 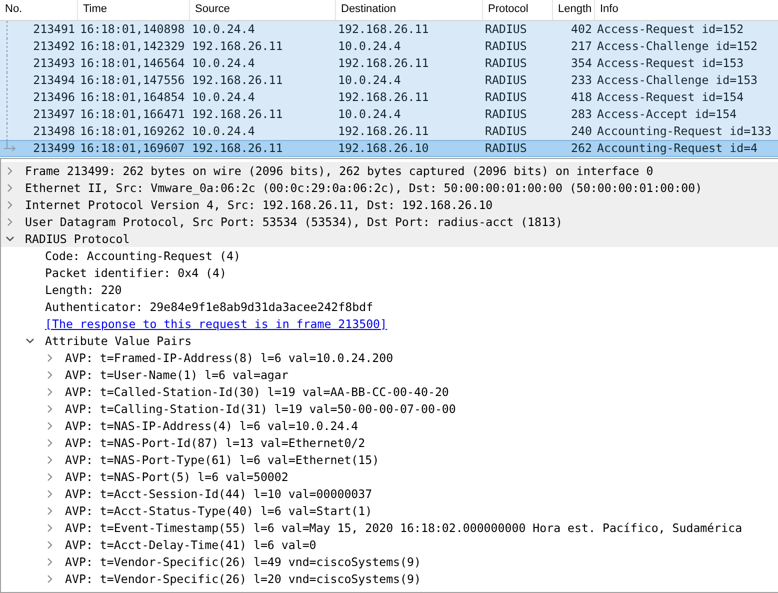 I want to click on tree-item: AVP: t=Acct-Status-Type(40) l=6 val=Start(1), so click(x=218, y=511).